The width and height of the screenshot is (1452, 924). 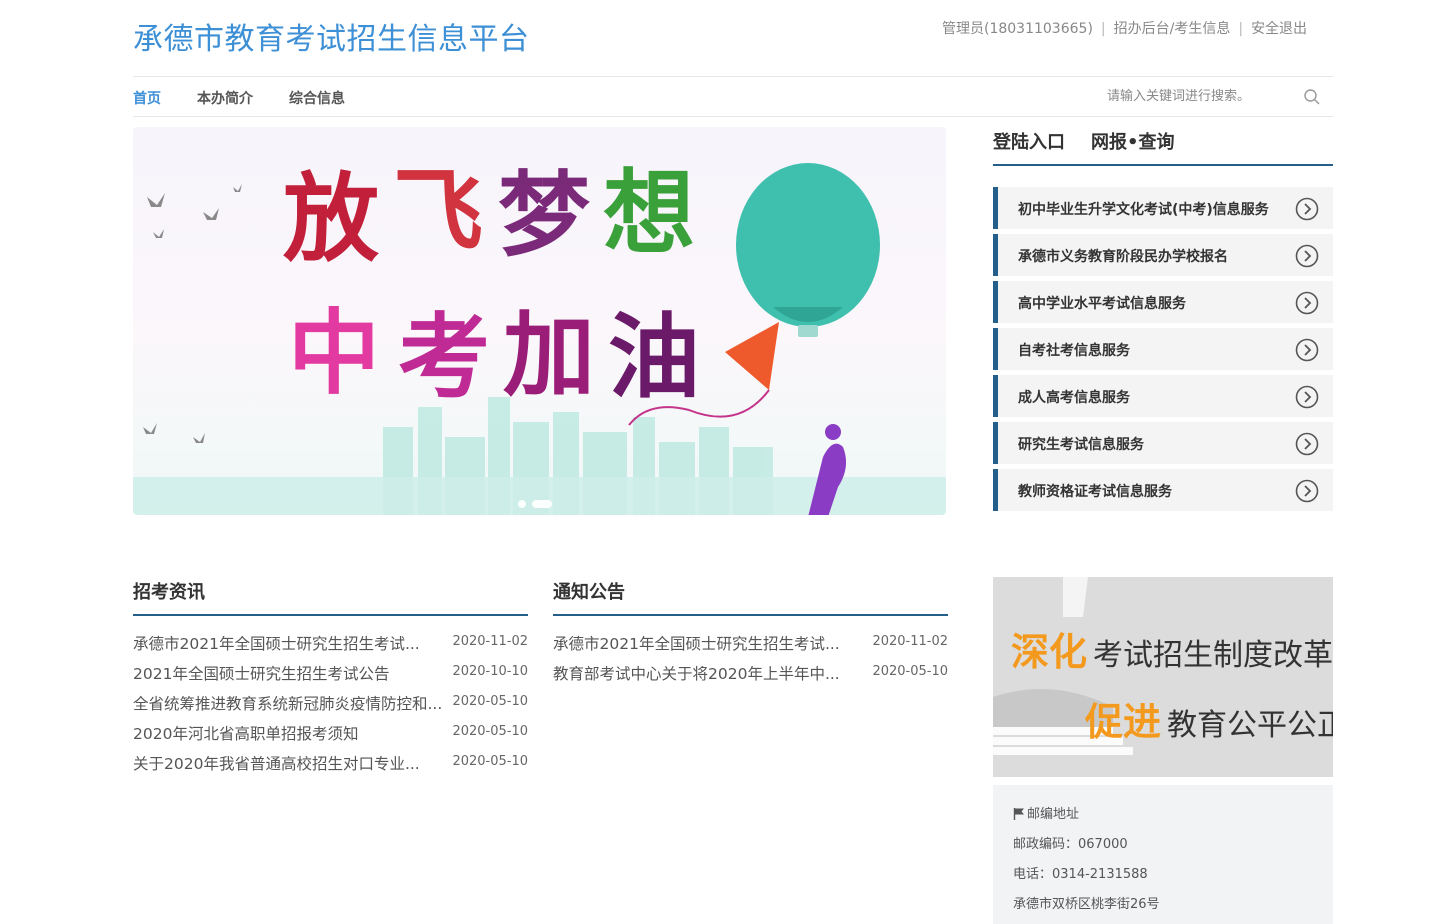 I want to click on svg-text: 飞, so click(x=438, y=211).